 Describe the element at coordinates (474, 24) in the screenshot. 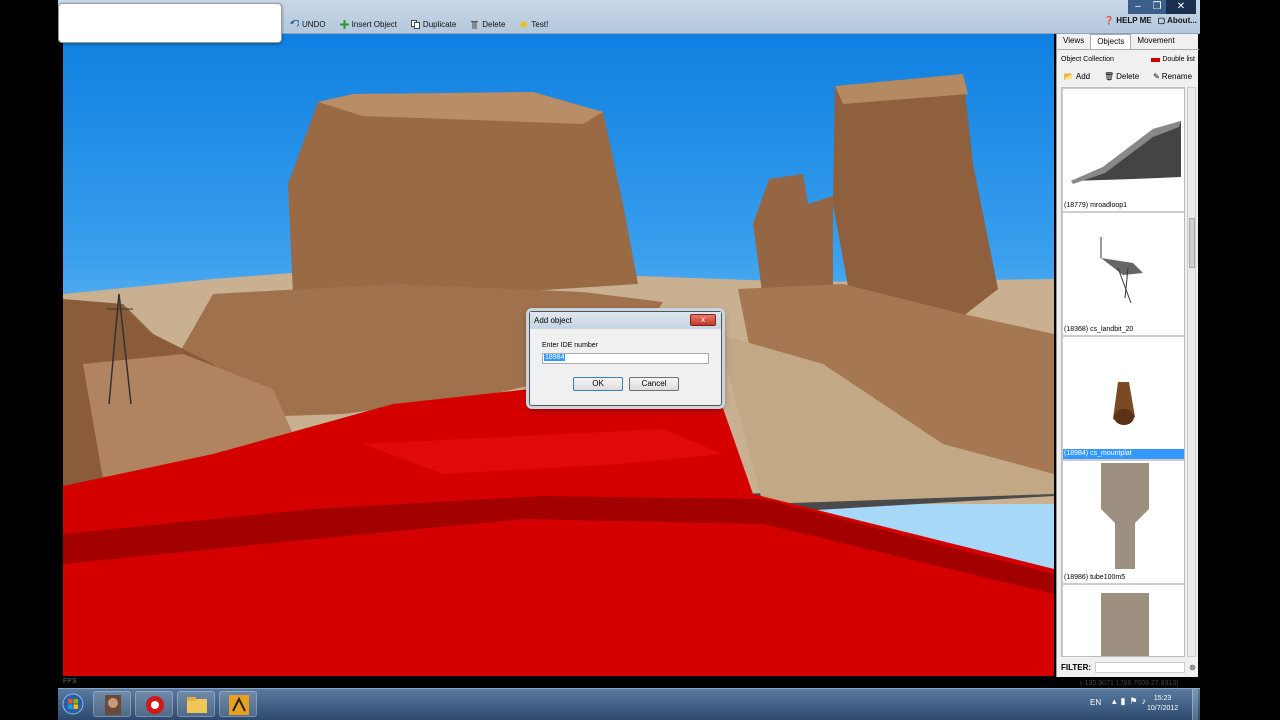

I see `trash-icon` at that location.